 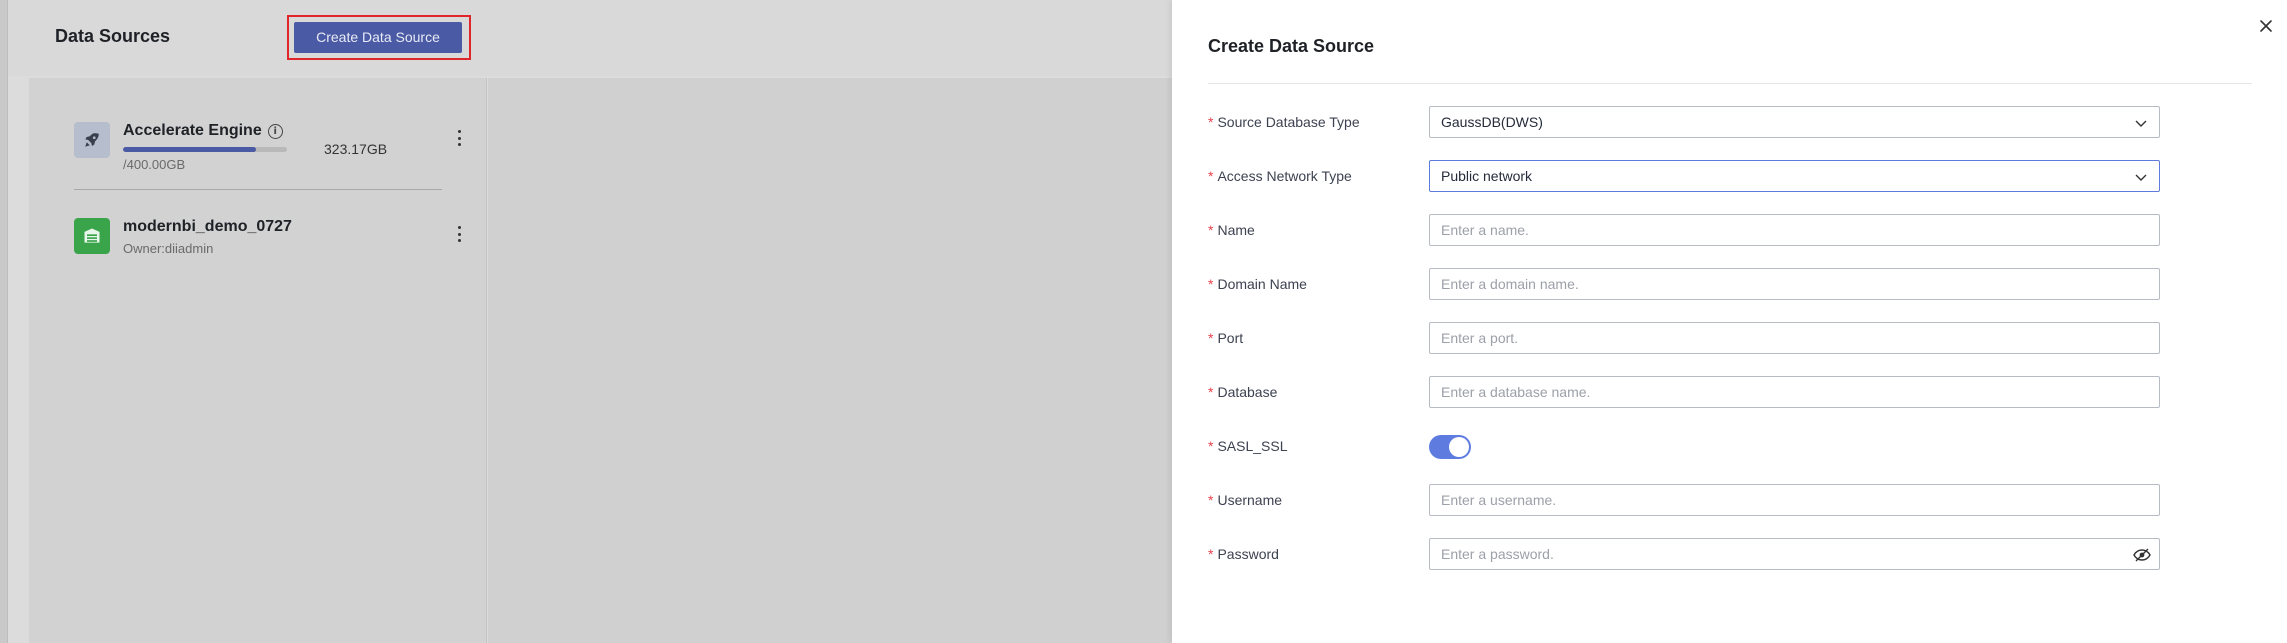 What do you see at coordinates (1492, 122) in the screenshot?
I see `source-db-type-value: GaussDB(DWS)` at bounding box center [1492, 122].